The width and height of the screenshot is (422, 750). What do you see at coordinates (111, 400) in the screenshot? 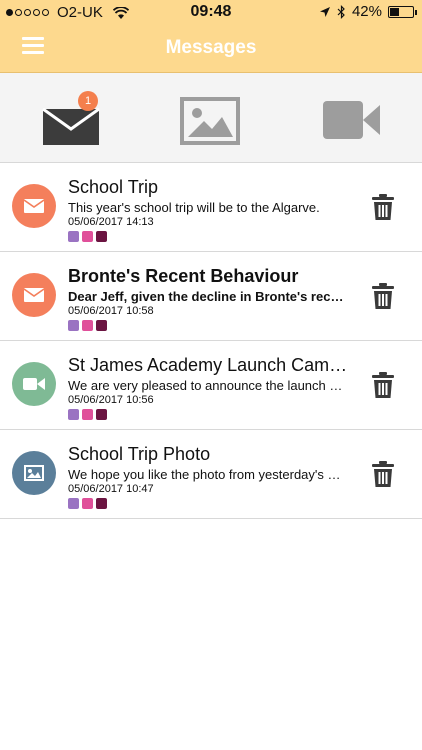
I see `message-date: 05/06/2017 10:56` at bounding box center [111, 400].